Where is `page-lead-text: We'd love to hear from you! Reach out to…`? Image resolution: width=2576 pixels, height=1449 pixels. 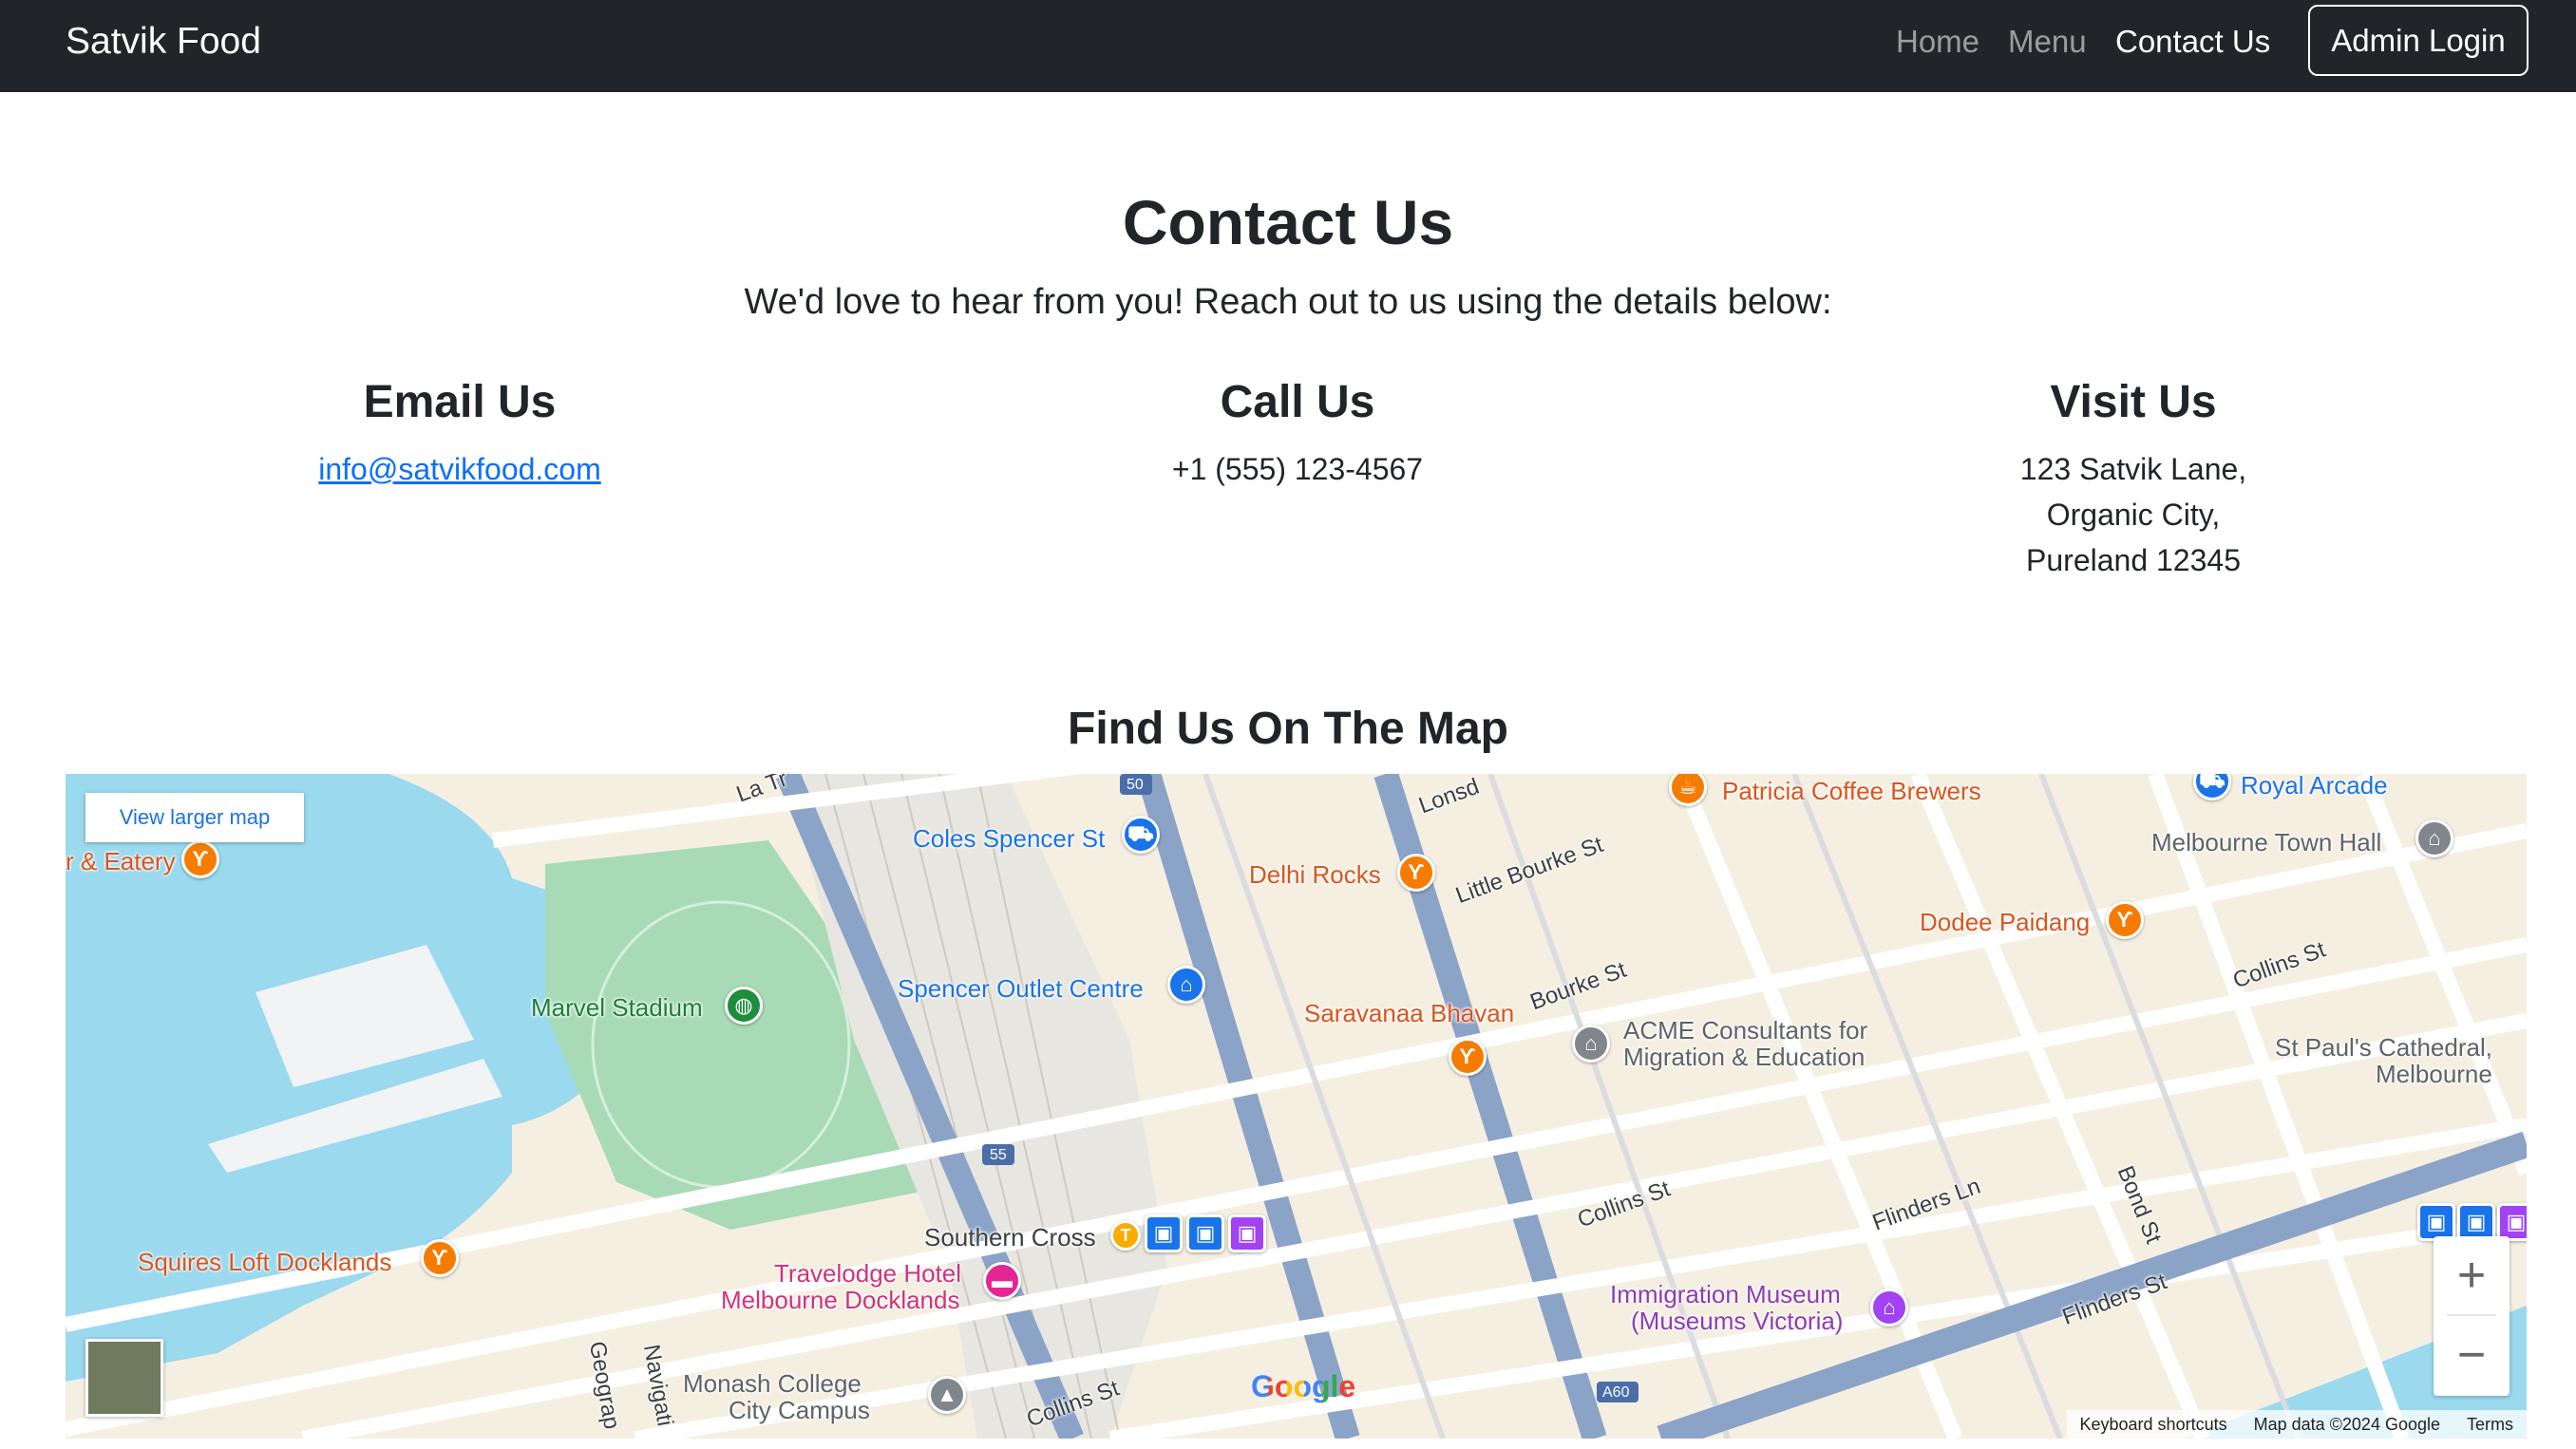 page-lead-text: We'd love to hear from you! Reach out to… is located at coordinates (1288, 302).